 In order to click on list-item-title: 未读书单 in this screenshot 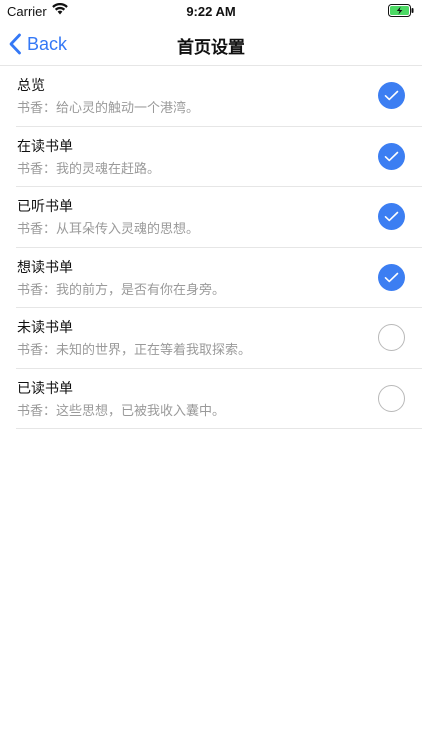, I will do `click(45, 328)`.